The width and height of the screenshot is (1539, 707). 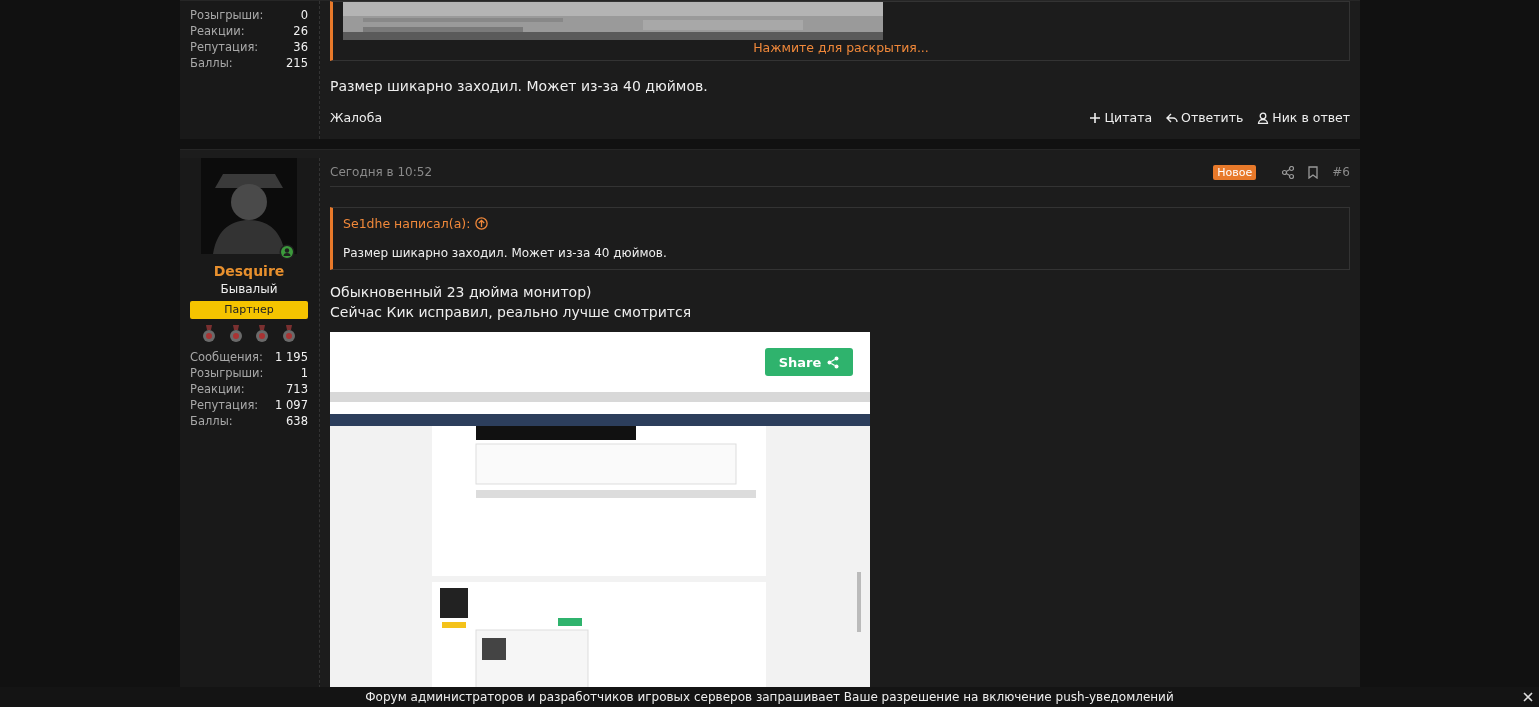 What do you see at coordinates (297, 63) in the screenshot?
I see `stat-value: 215` at bounding box center [297, 63].